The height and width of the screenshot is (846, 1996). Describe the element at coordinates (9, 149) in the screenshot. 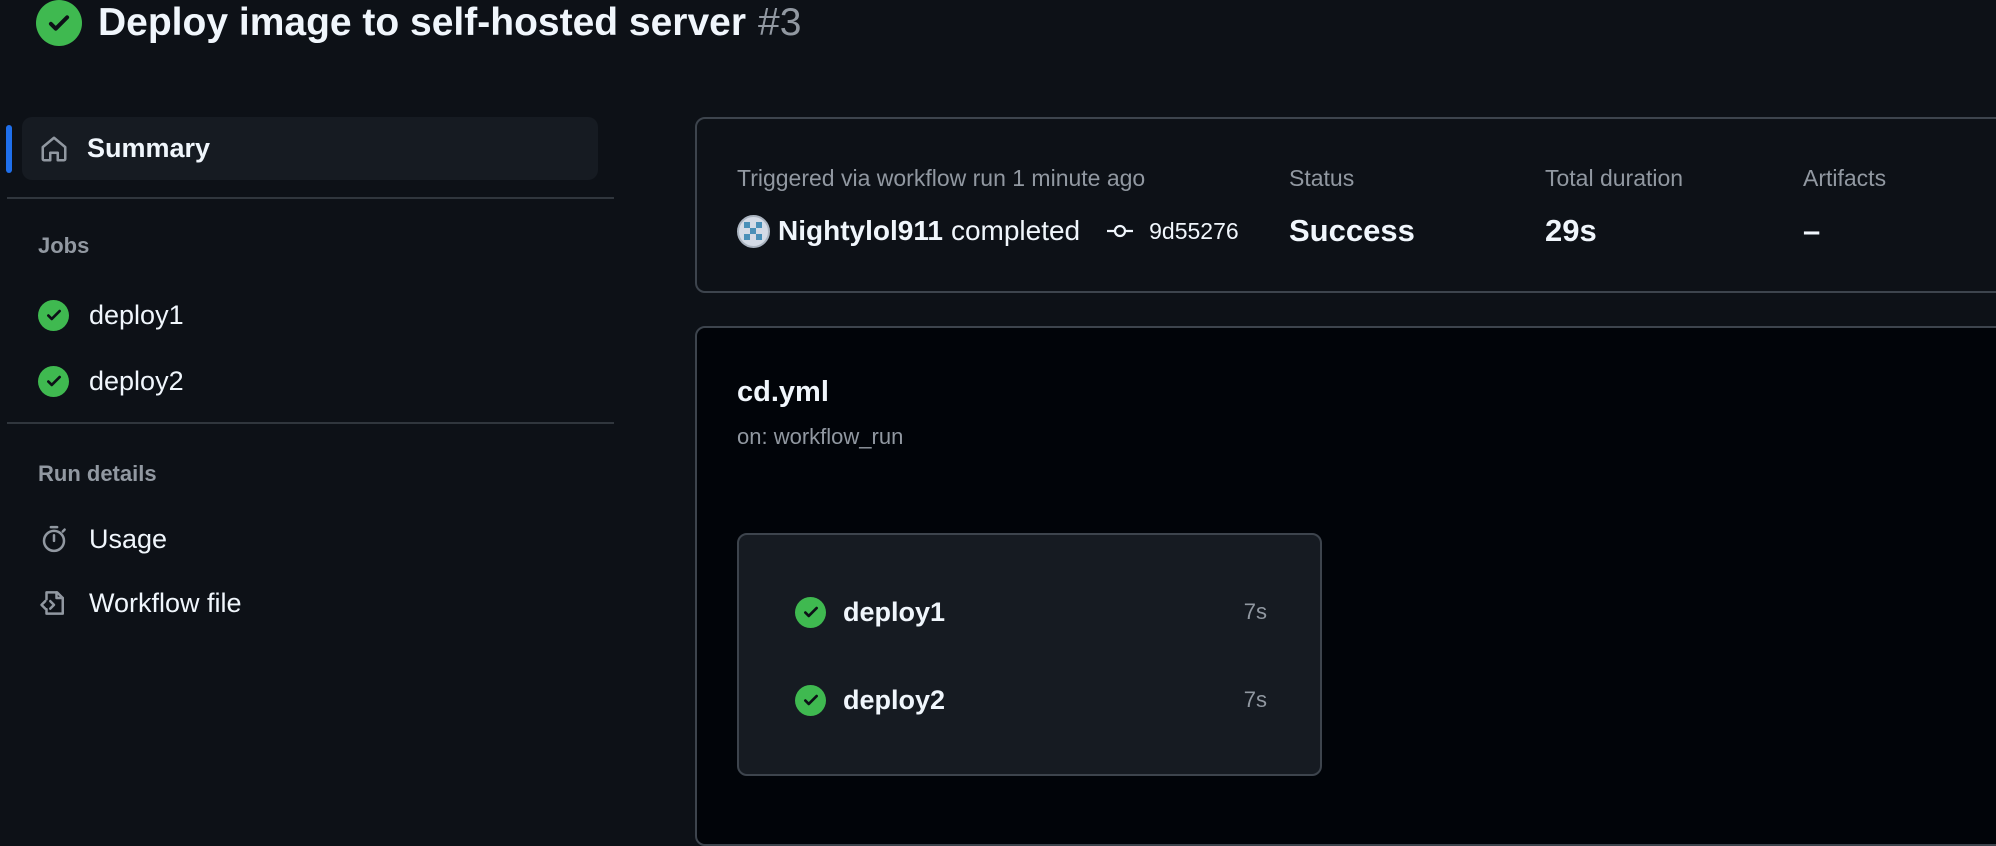

I see `active-indicator` at that location.